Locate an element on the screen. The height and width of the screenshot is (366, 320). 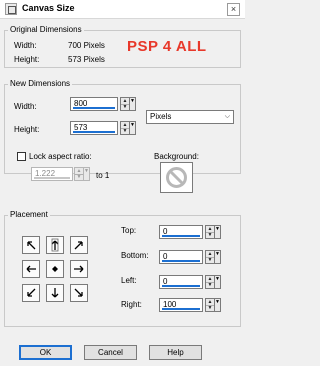
center-dot-icon is located at coordinates (55, 269).